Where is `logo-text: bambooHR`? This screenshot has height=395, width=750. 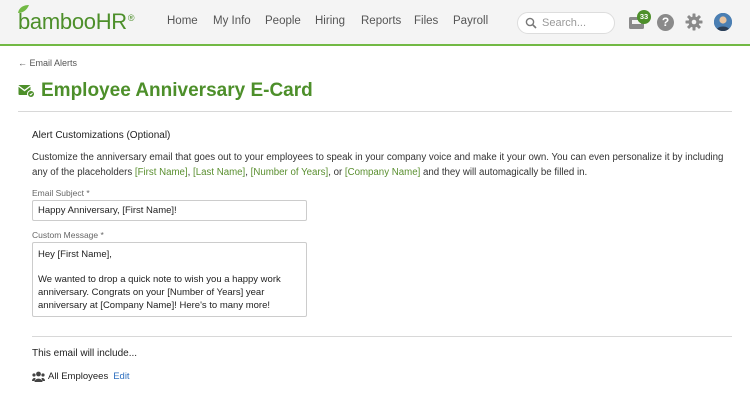 logo-text: bambooHR is located at coordinates (72, 21).